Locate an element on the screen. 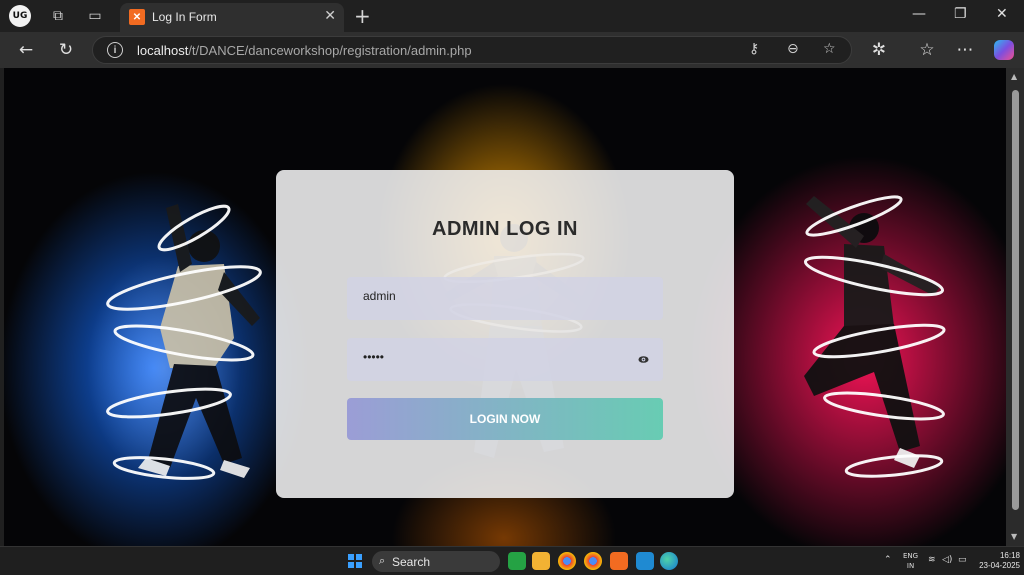  xampp-app-icon is located at coordinates (619, 561).